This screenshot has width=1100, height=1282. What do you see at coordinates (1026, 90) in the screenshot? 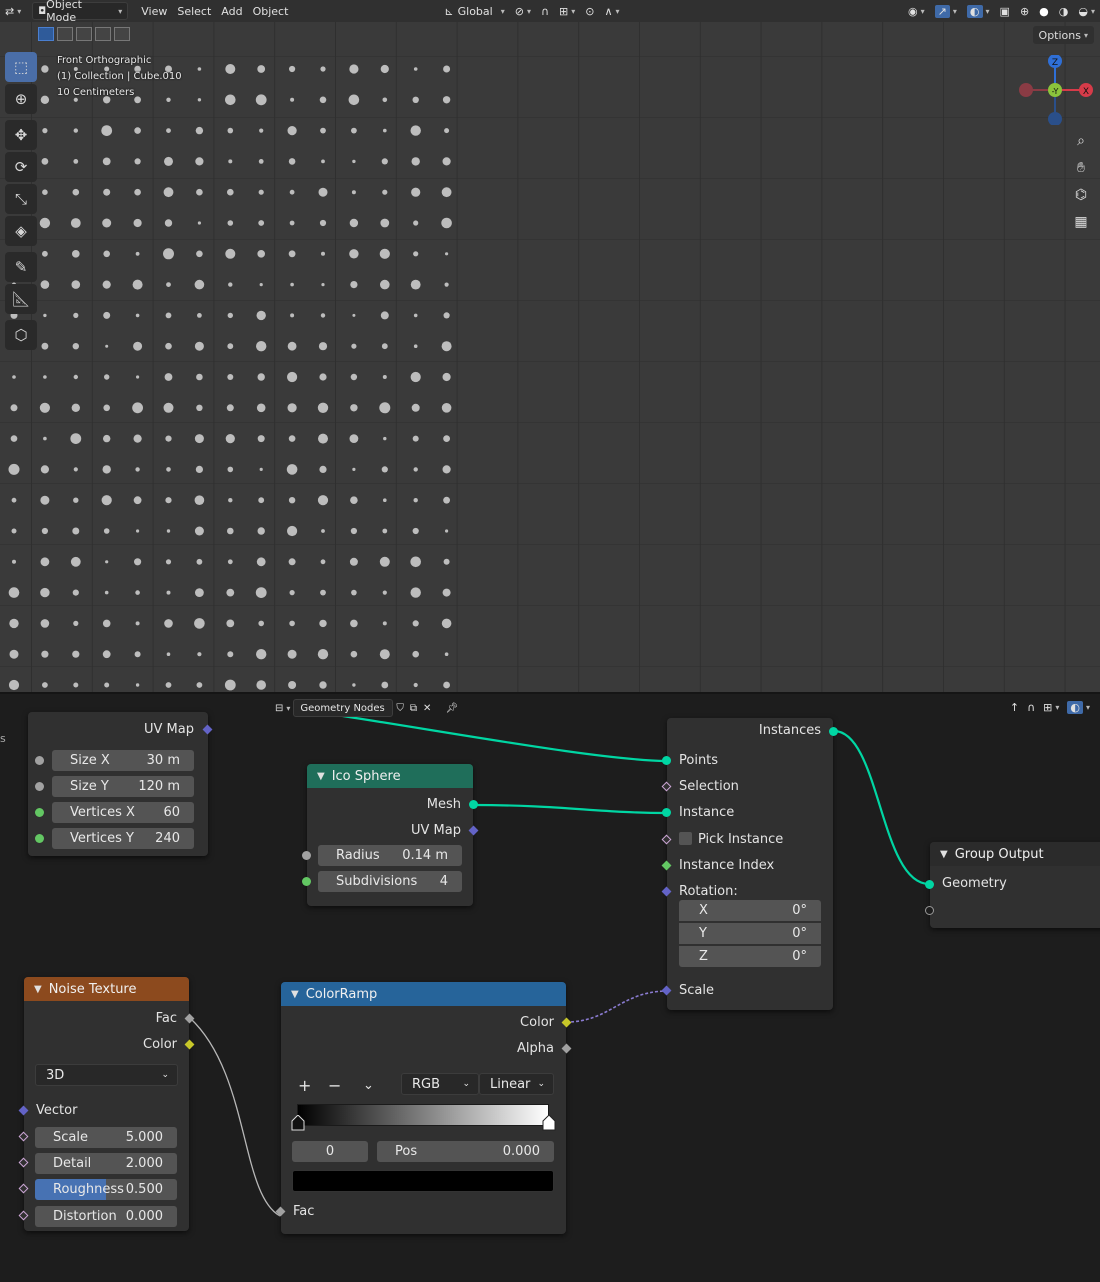
I see `gizmo-neg-x-axis` at bounding box center [1026, 90].